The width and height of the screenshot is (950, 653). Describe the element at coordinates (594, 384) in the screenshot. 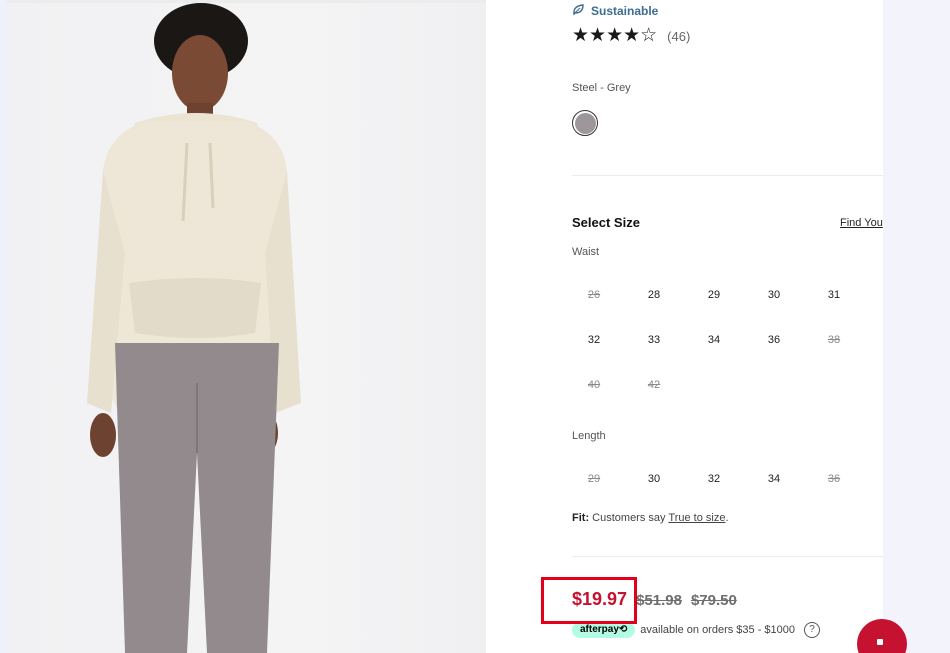

I see `waist-size-option: 40` at that location.